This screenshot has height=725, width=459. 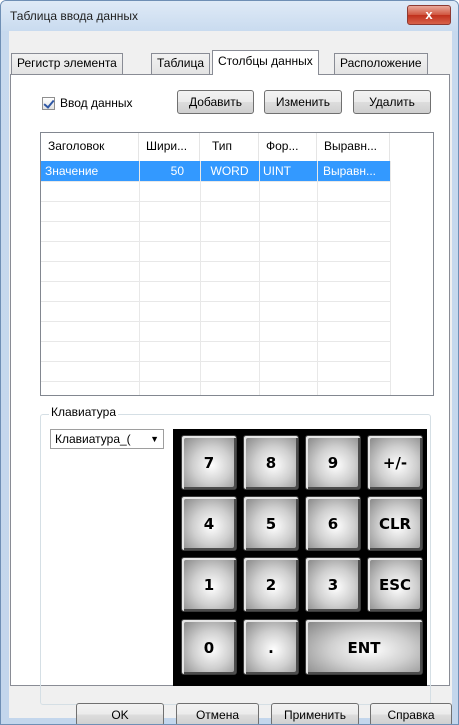 What do you see at coordinates (395, 462) in the screenshot?
I see `key-plus-minus: +/-` at bounding box center [395, 462].